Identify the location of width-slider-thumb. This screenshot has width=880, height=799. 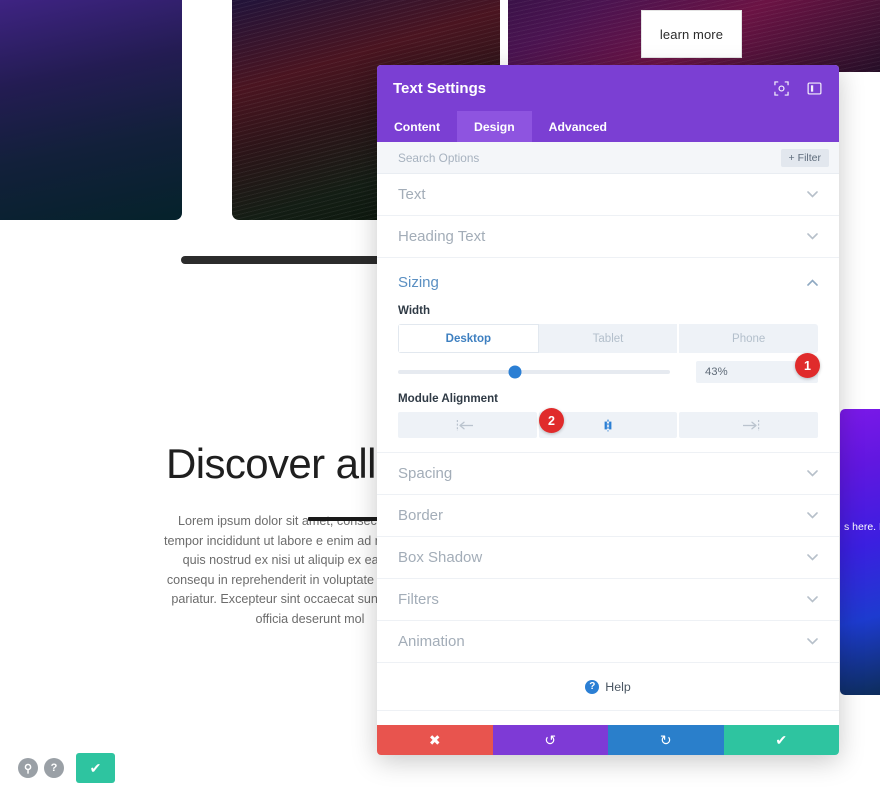
(515, 372).